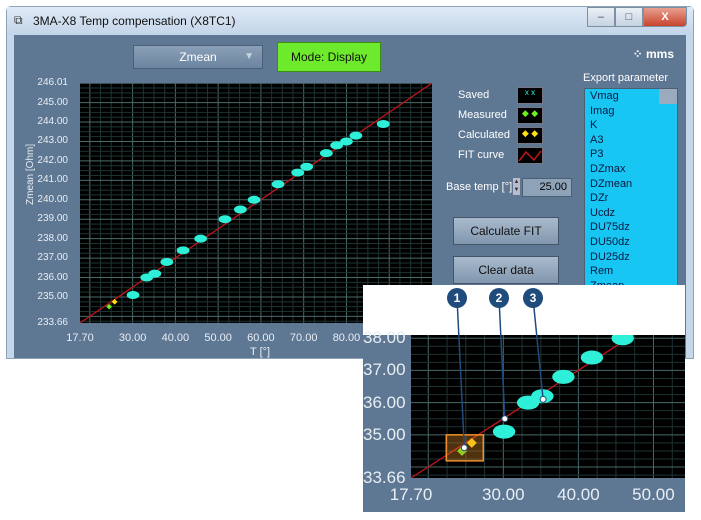  What do you see at coordinates (631, 184) in the screenshot?
I see `list-item: DZmean` at bounding box center [631, 184].